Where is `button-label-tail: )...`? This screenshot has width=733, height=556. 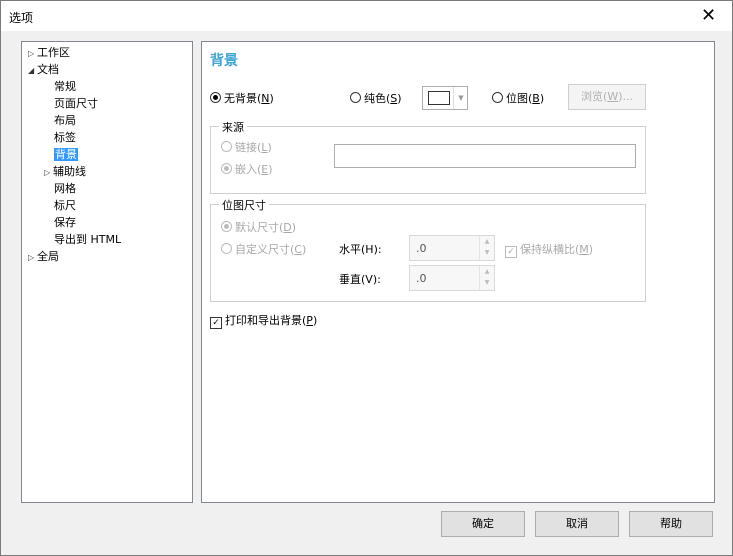 button-label-tail: )... is located at coordinates (625, 96).